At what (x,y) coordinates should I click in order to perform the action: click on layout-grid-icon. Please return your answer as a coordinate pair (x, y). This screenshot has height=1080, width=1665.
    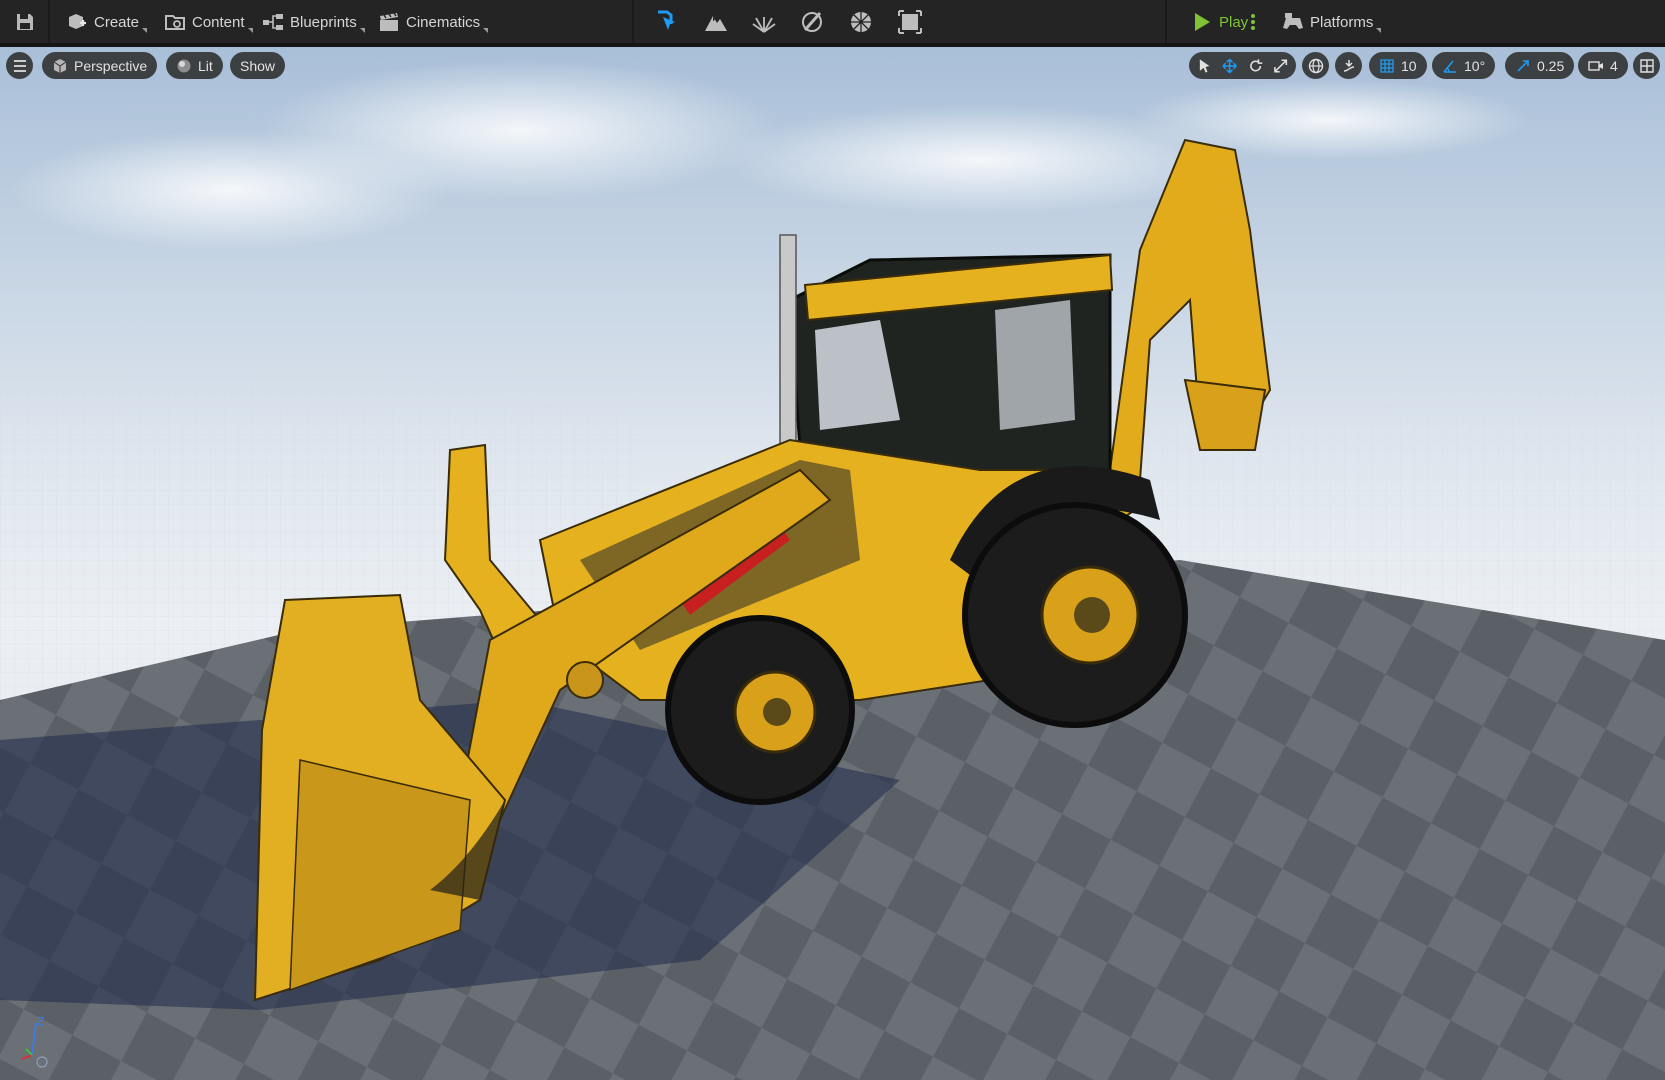
    Looking at the image, I should click on (1646, 65).